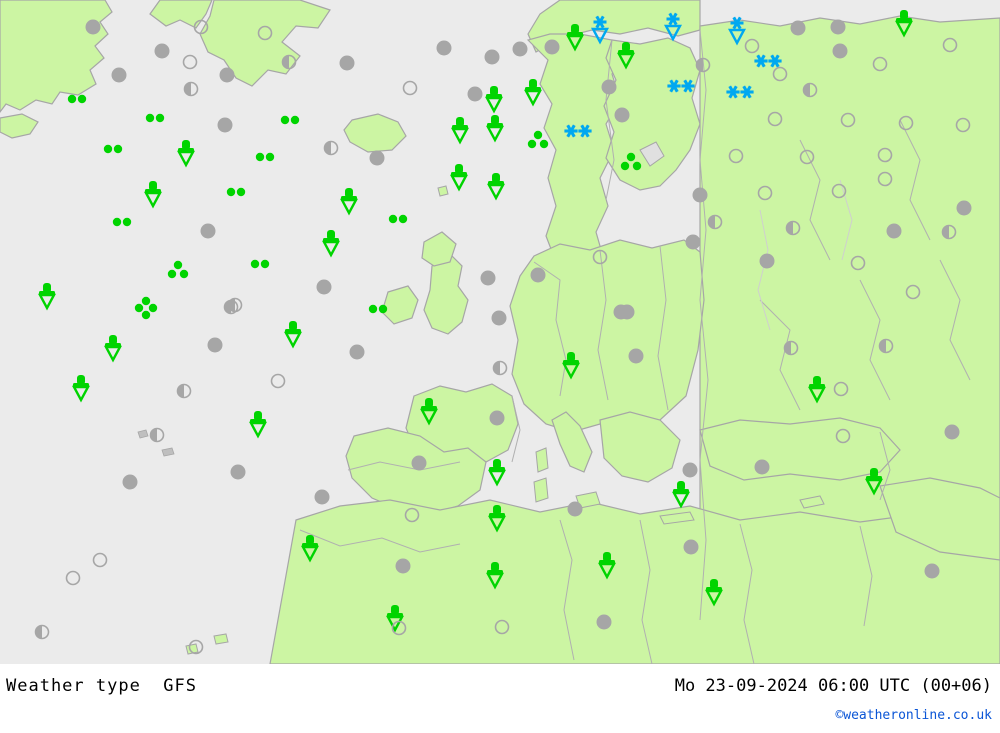 The width and height of the screenshot is (1000, 733). Describe the element at coordinates (600, 30) in the screenshot. I see `weather-symbol-snow-shower` at that location.